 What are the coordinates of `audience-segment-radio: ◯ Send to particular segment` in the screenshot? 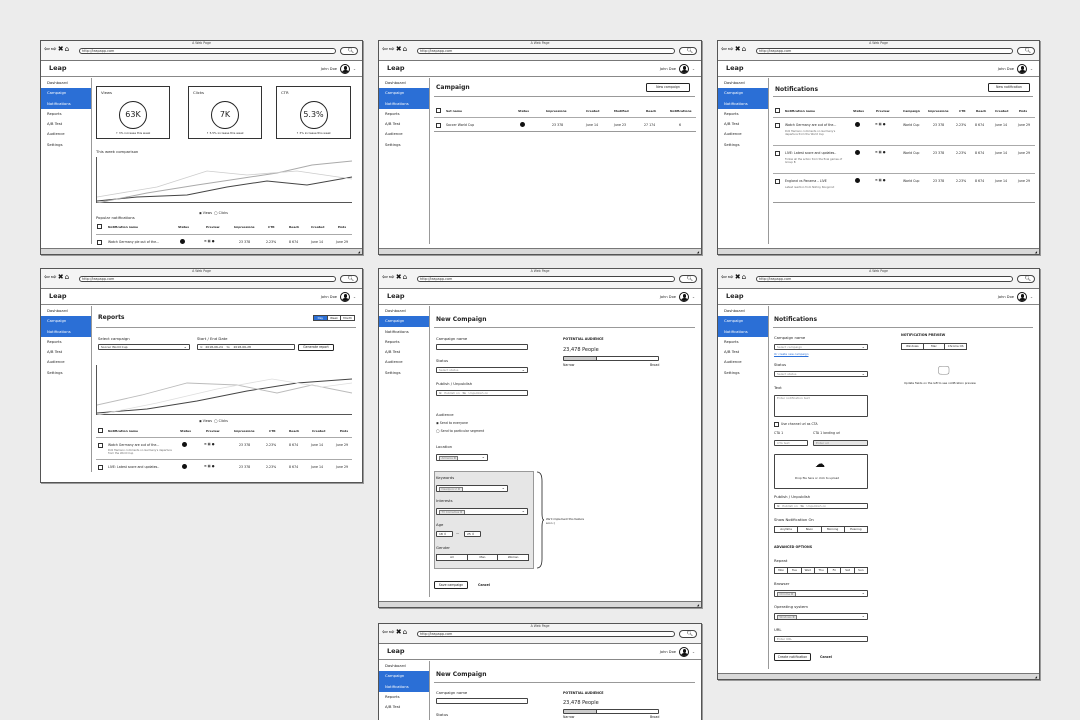 It's located at (460, 431).